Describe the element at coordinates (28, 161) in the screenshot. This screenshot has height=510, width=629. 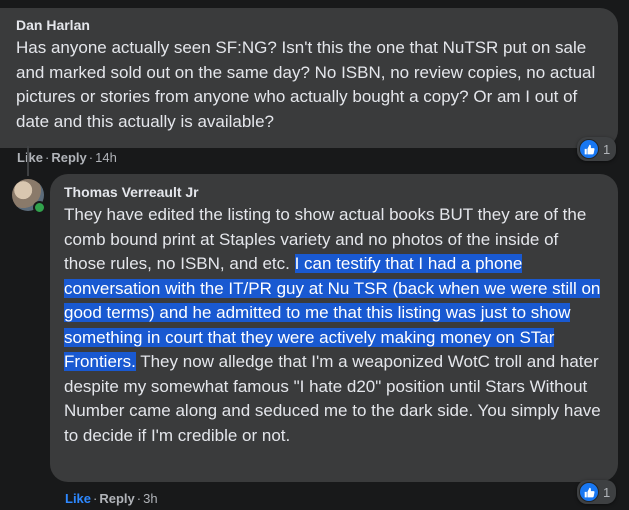
I see `thread-line` at that location.